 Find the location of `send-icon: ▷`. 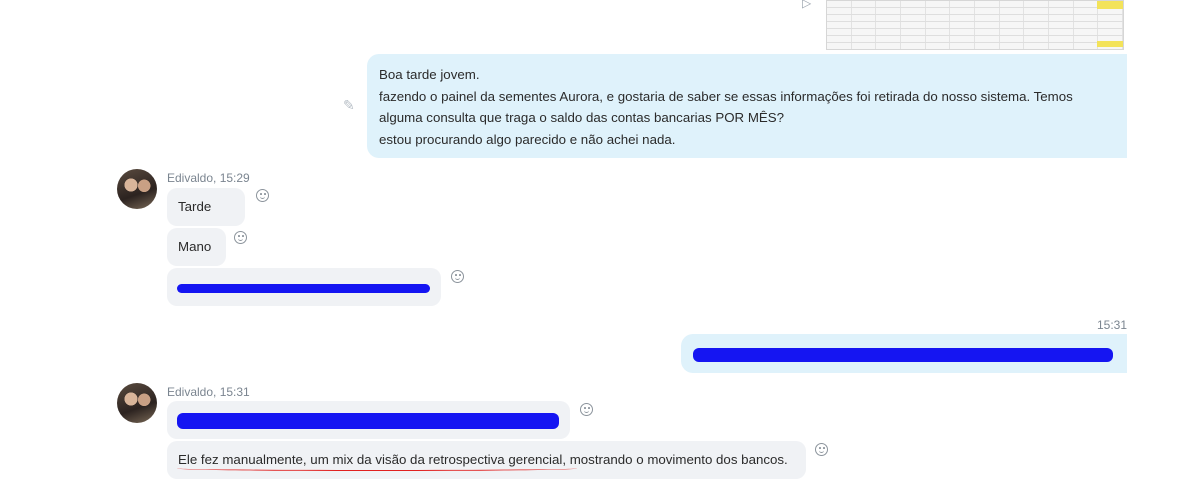

send-icon: ▷ is located at coordinates (807, 5).